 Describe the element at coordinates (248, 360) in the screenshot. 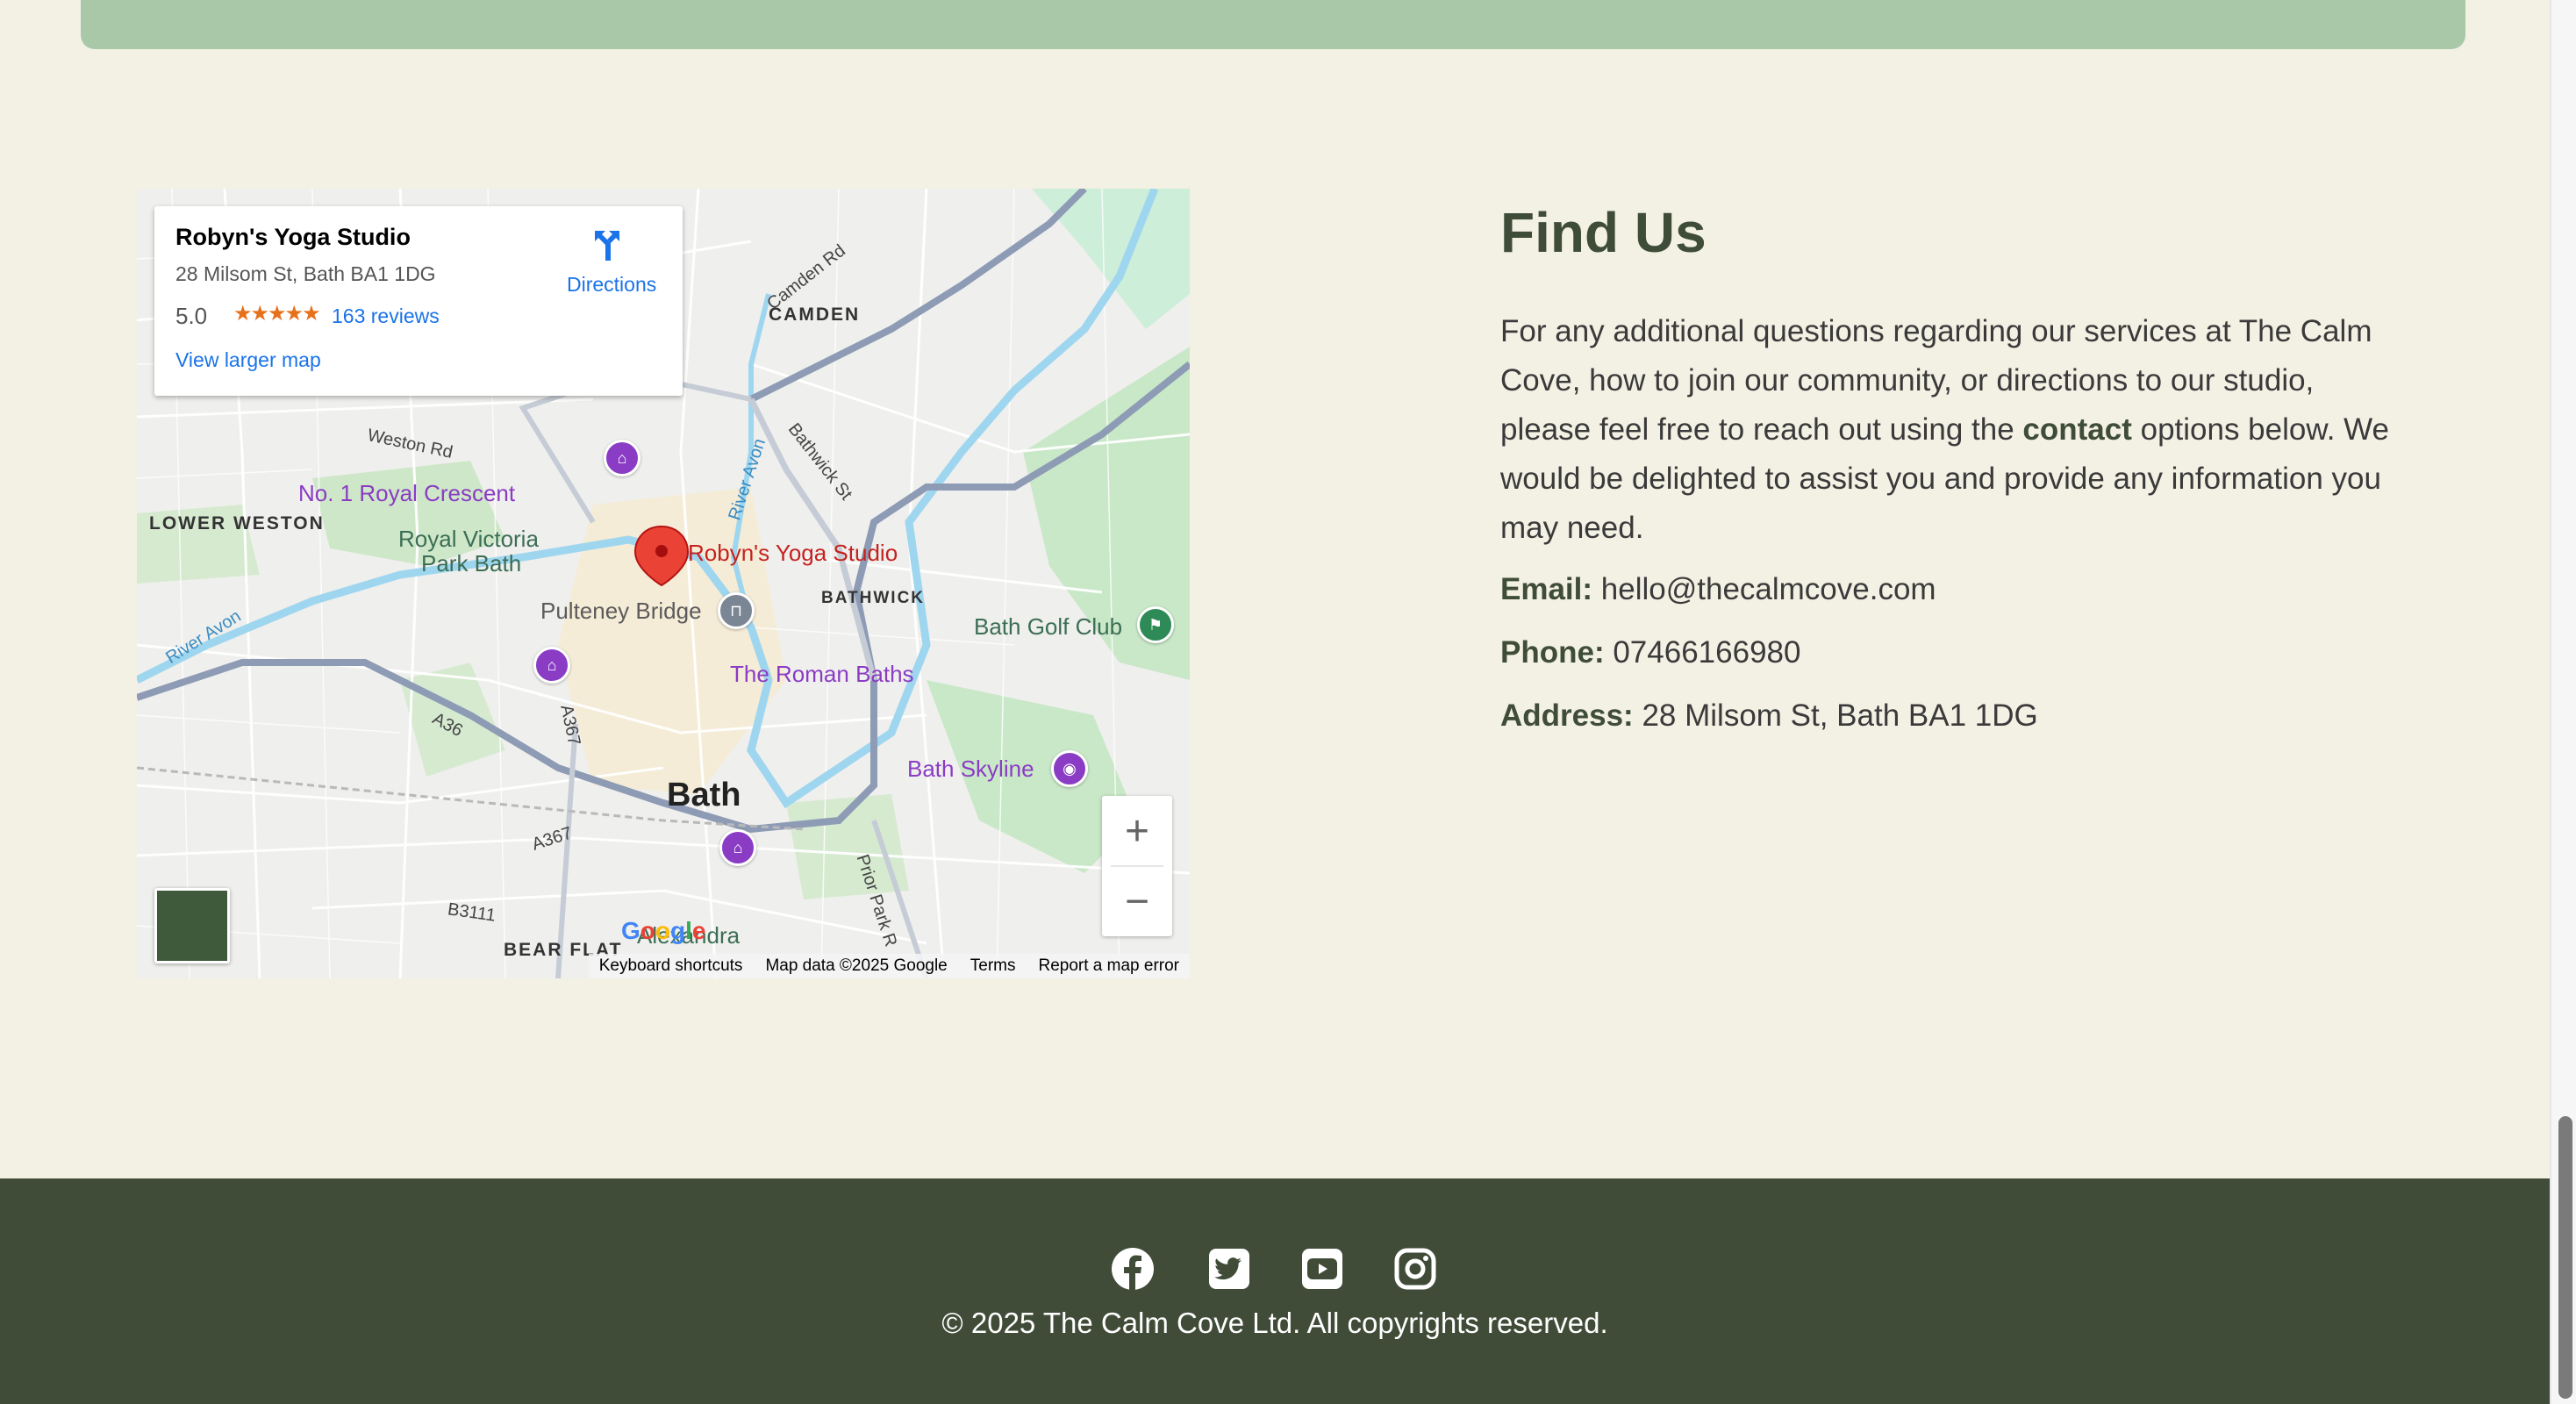

I see `view-larger-map-link: View larger map` at that location.